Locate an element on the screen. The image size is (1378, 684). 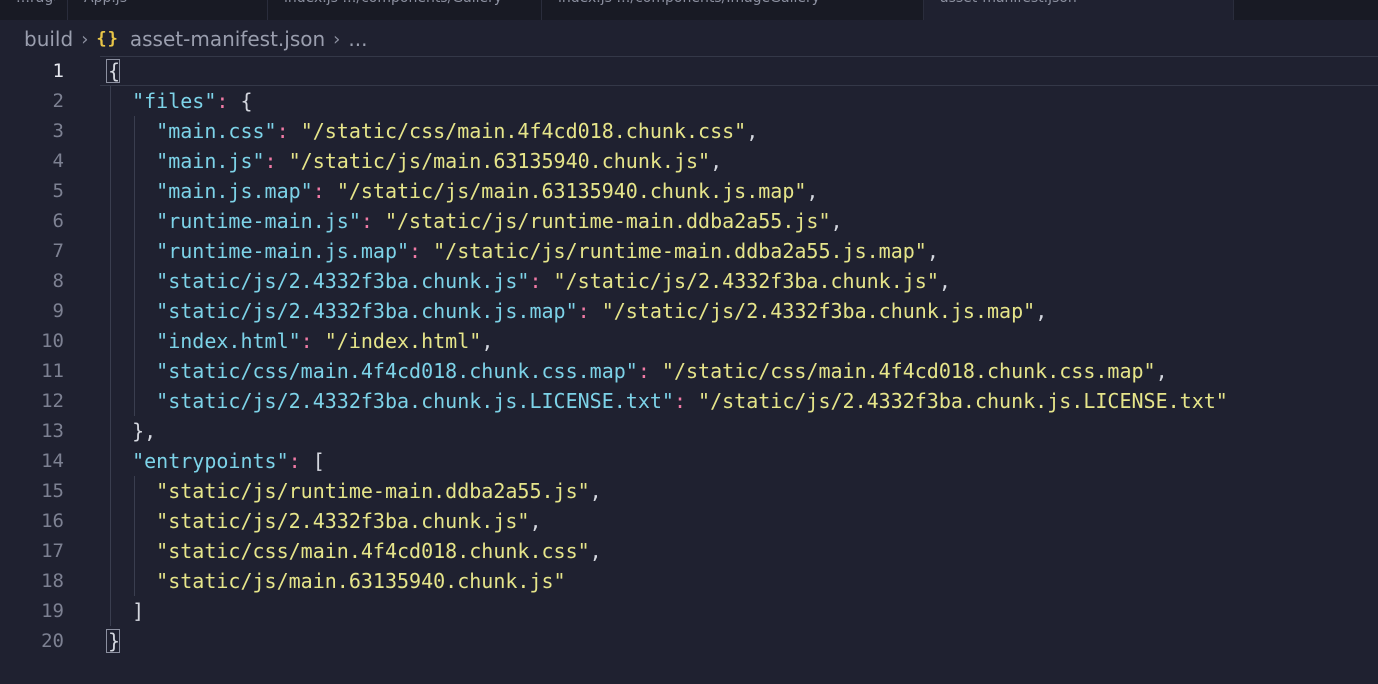
editor-line: 2 "files": { is located at coordinates (689, 101).